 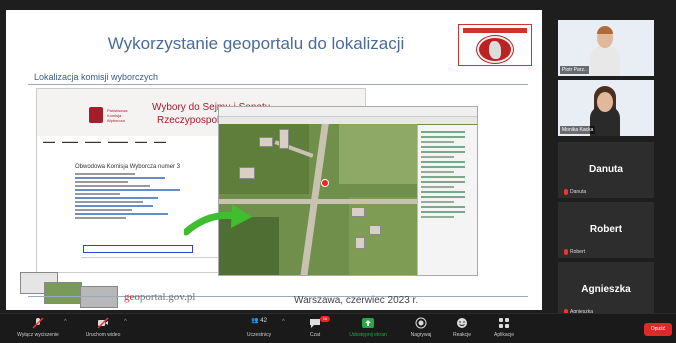 I want to click on slide-footer-city: Warszawa, czerwiec 2023 r., so click(x=356, y=300).